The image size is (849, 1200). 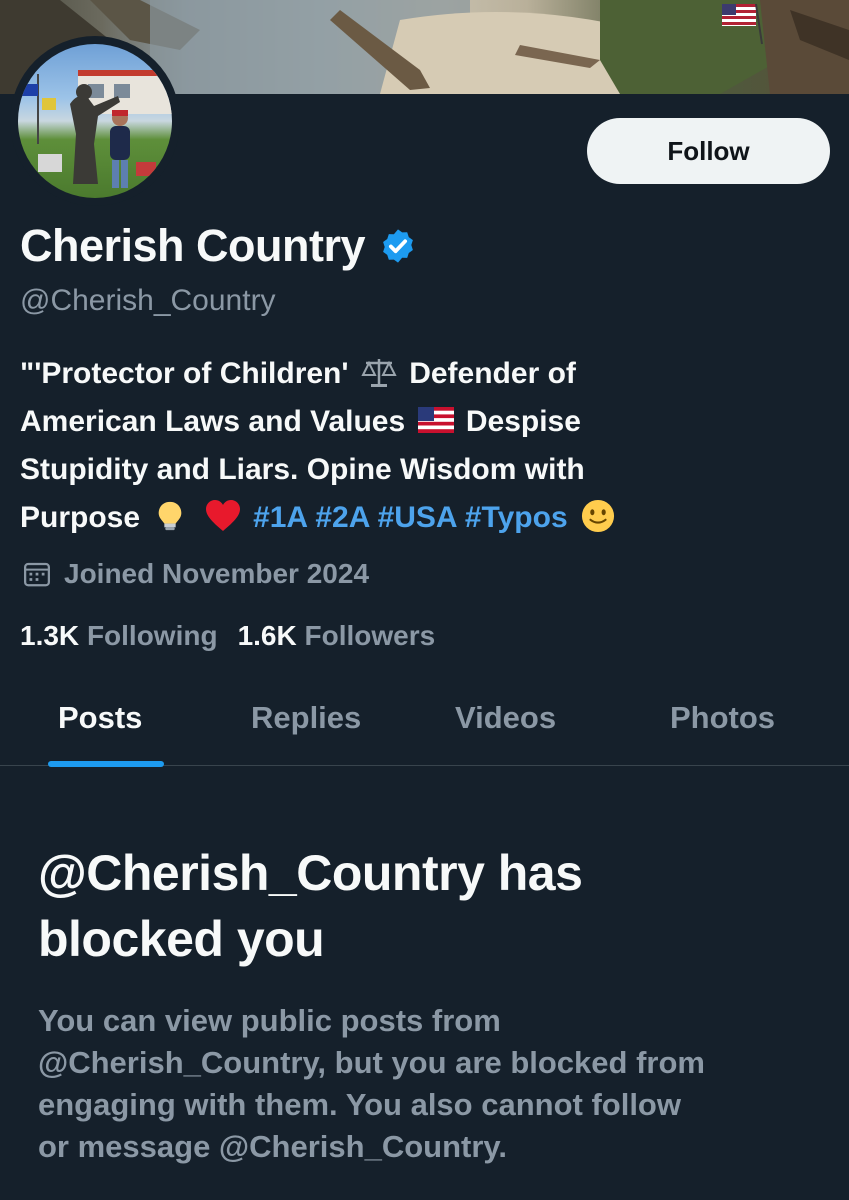 What do you see at coordinates (213, 421) in the screenshot?
I see `bio-text: American Laws and Values` at bounding box center [213, 421].